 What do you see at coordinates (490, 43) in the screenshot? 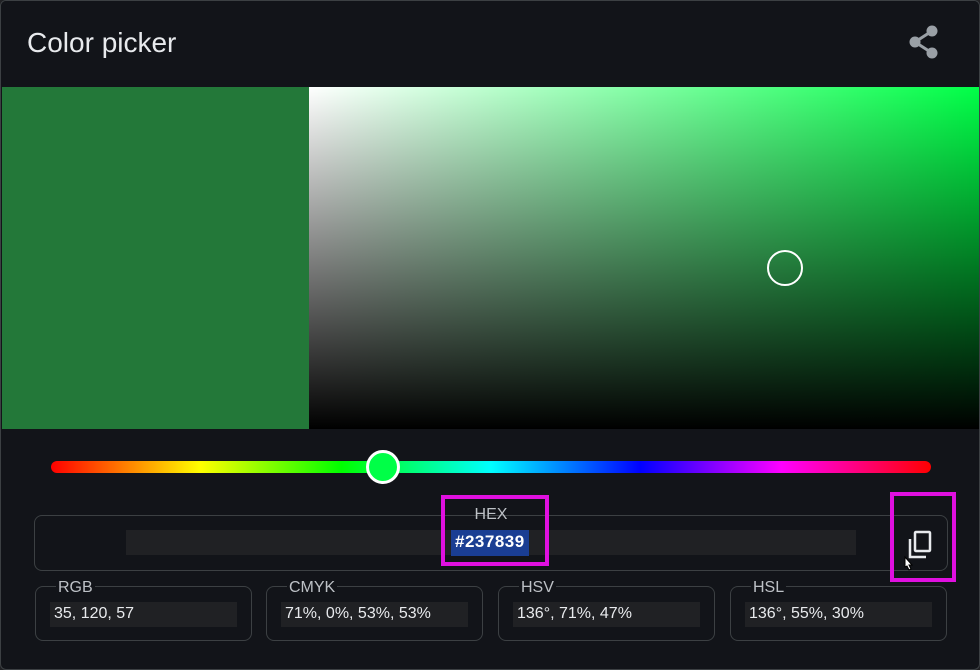
I see `card-header: Color picker` at bounding box center [490, 43].